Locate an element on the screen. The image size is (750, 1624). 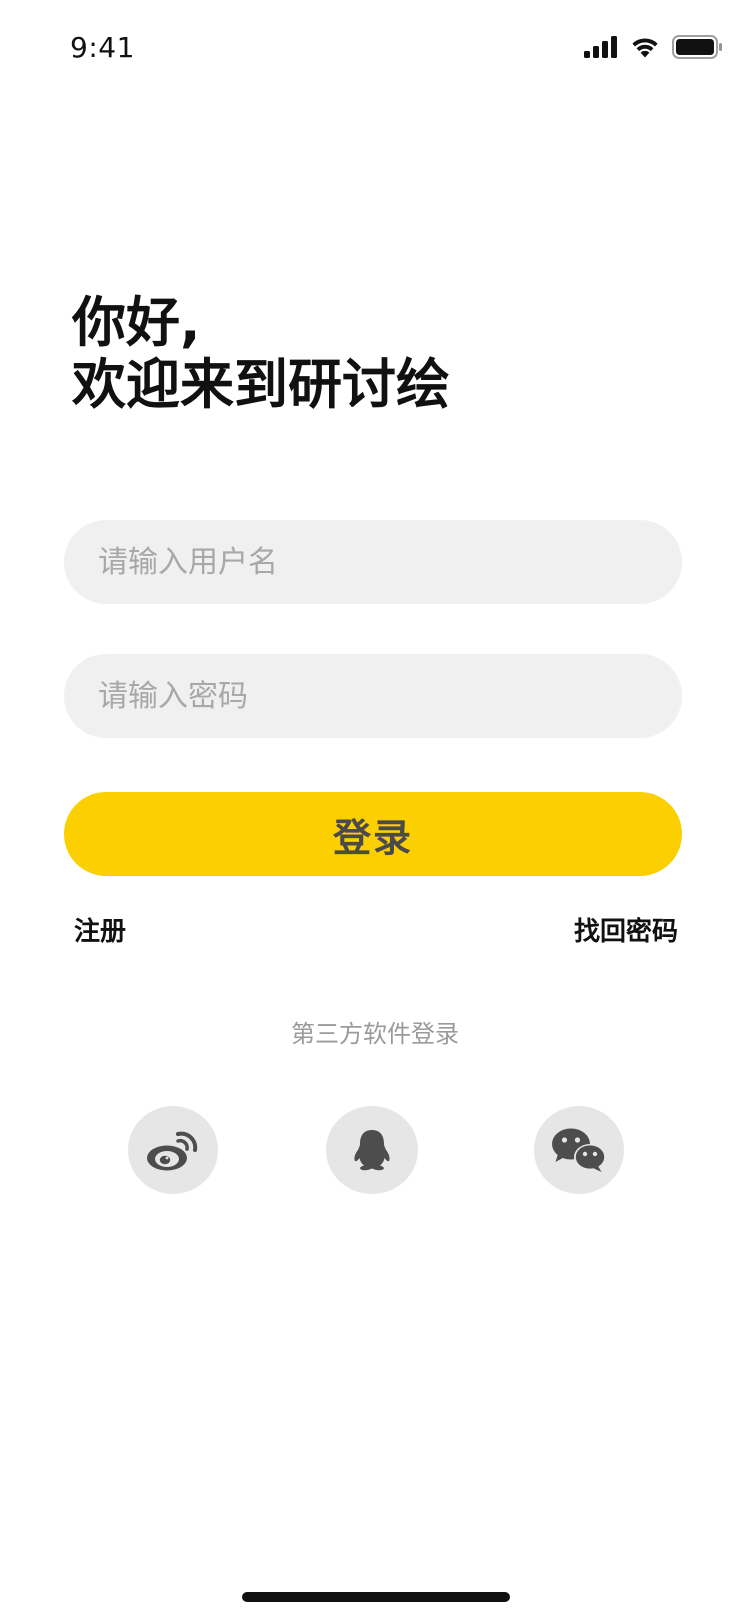
login-button-label: 登录 is located at coordinates (372, 837).